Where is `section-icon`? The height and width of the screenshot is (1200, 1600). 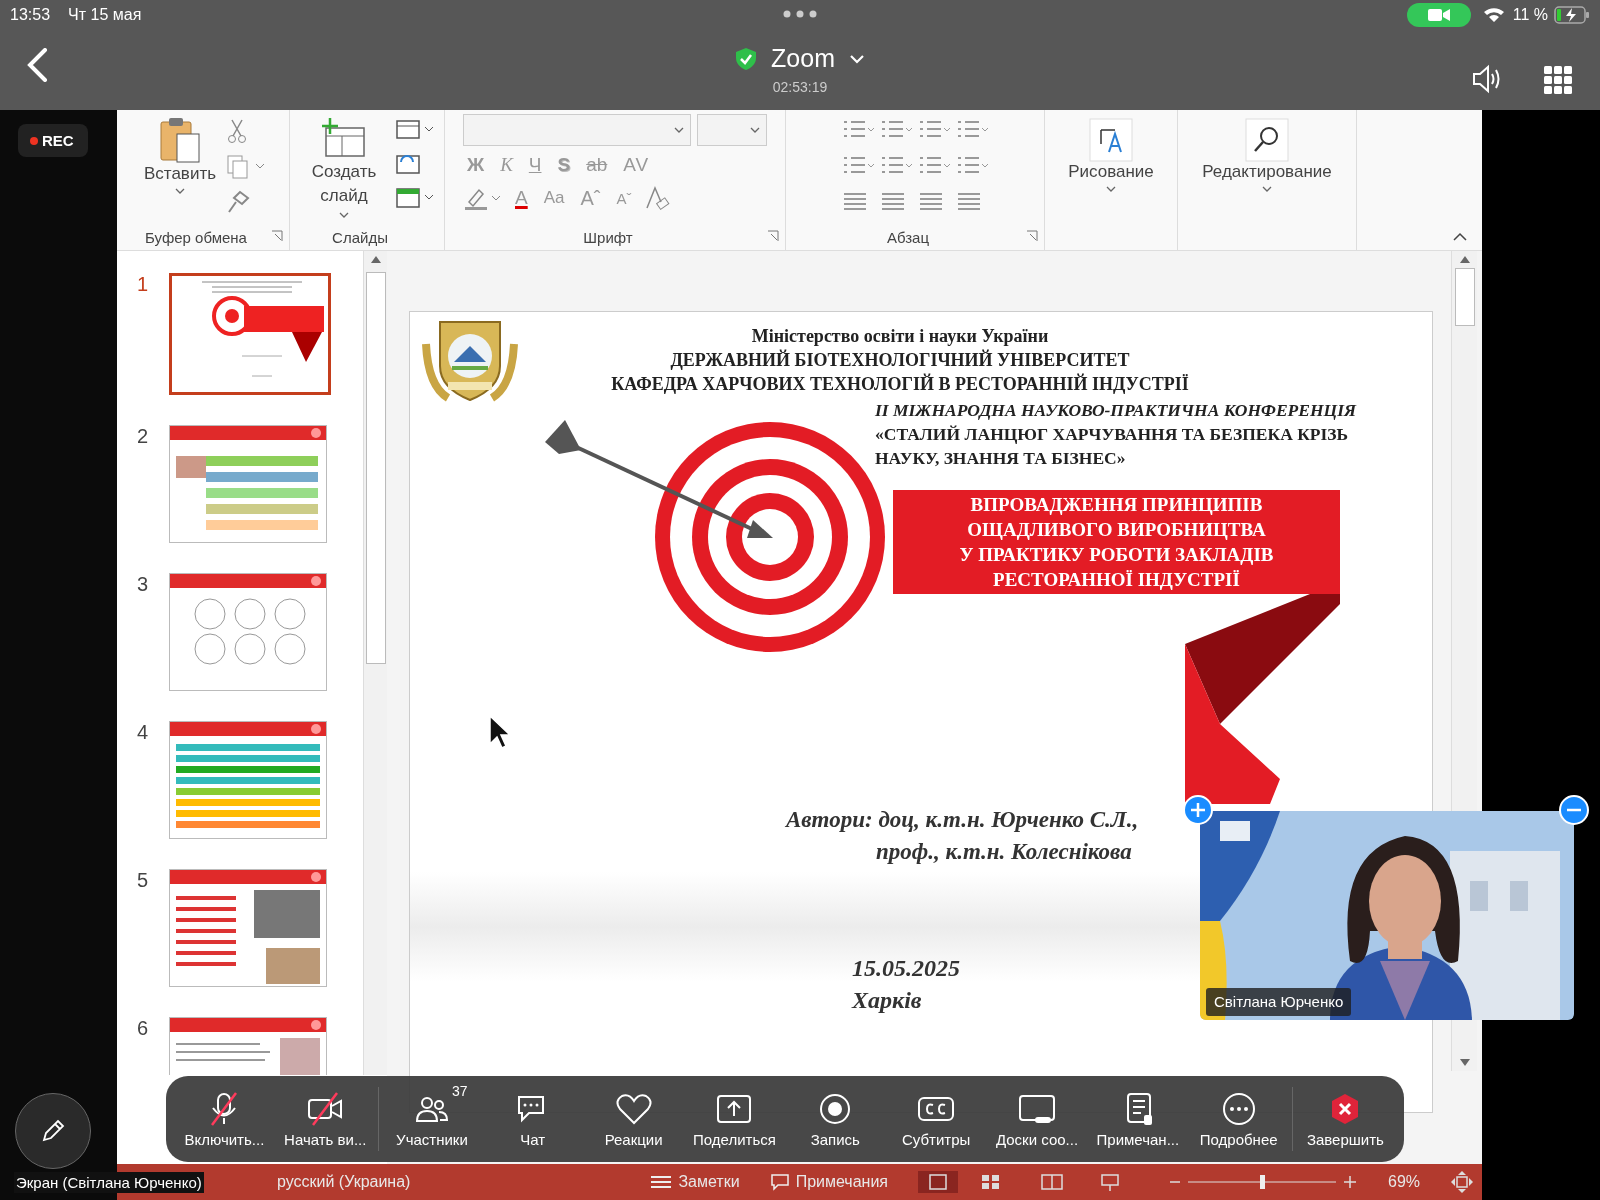 section-icon is located at coordinates (415, 198).